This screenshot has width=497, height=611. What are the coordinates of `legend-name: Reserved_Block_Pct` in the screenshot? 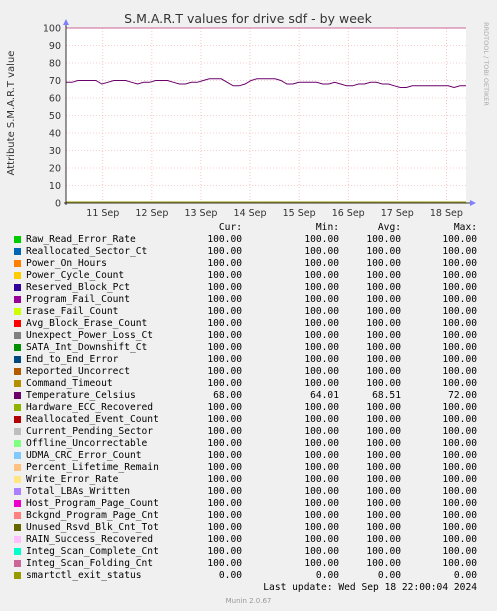 It's located at (78, 287).